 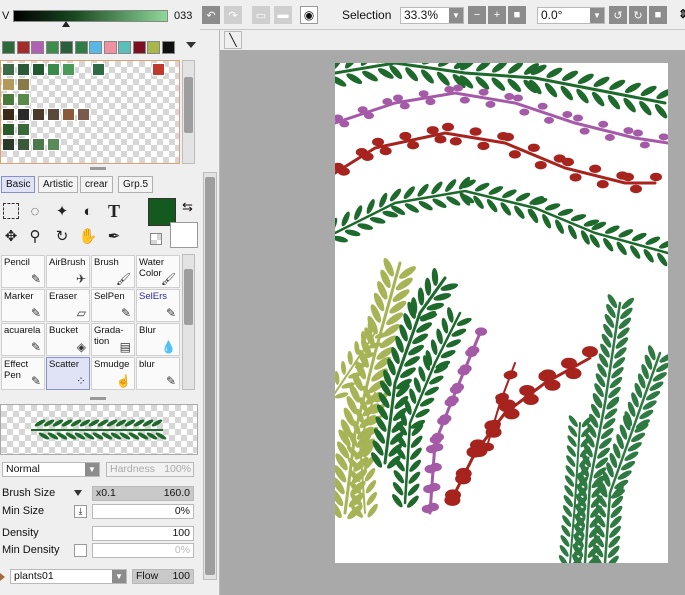 I want to click on lasso-icon: ◌, so click(x=35, y=211).